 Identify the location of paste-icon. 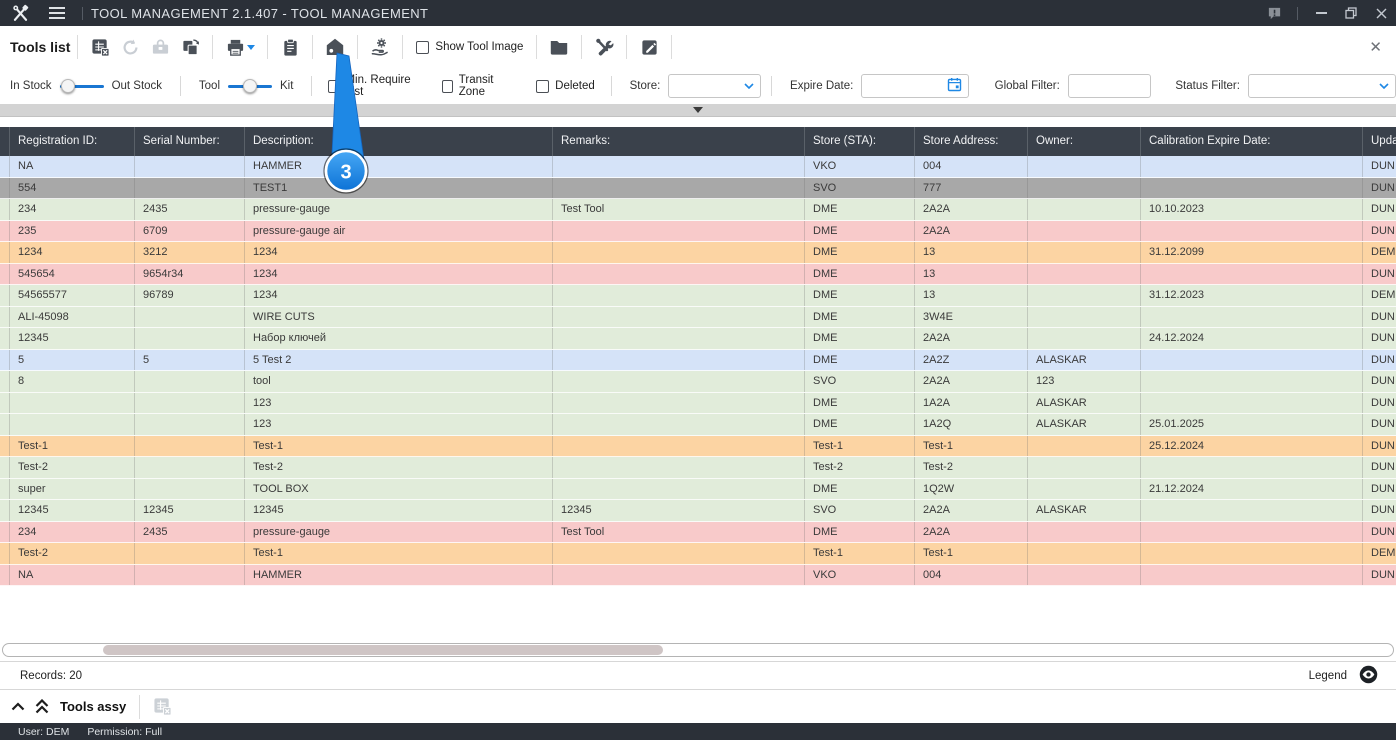
(290, 47).